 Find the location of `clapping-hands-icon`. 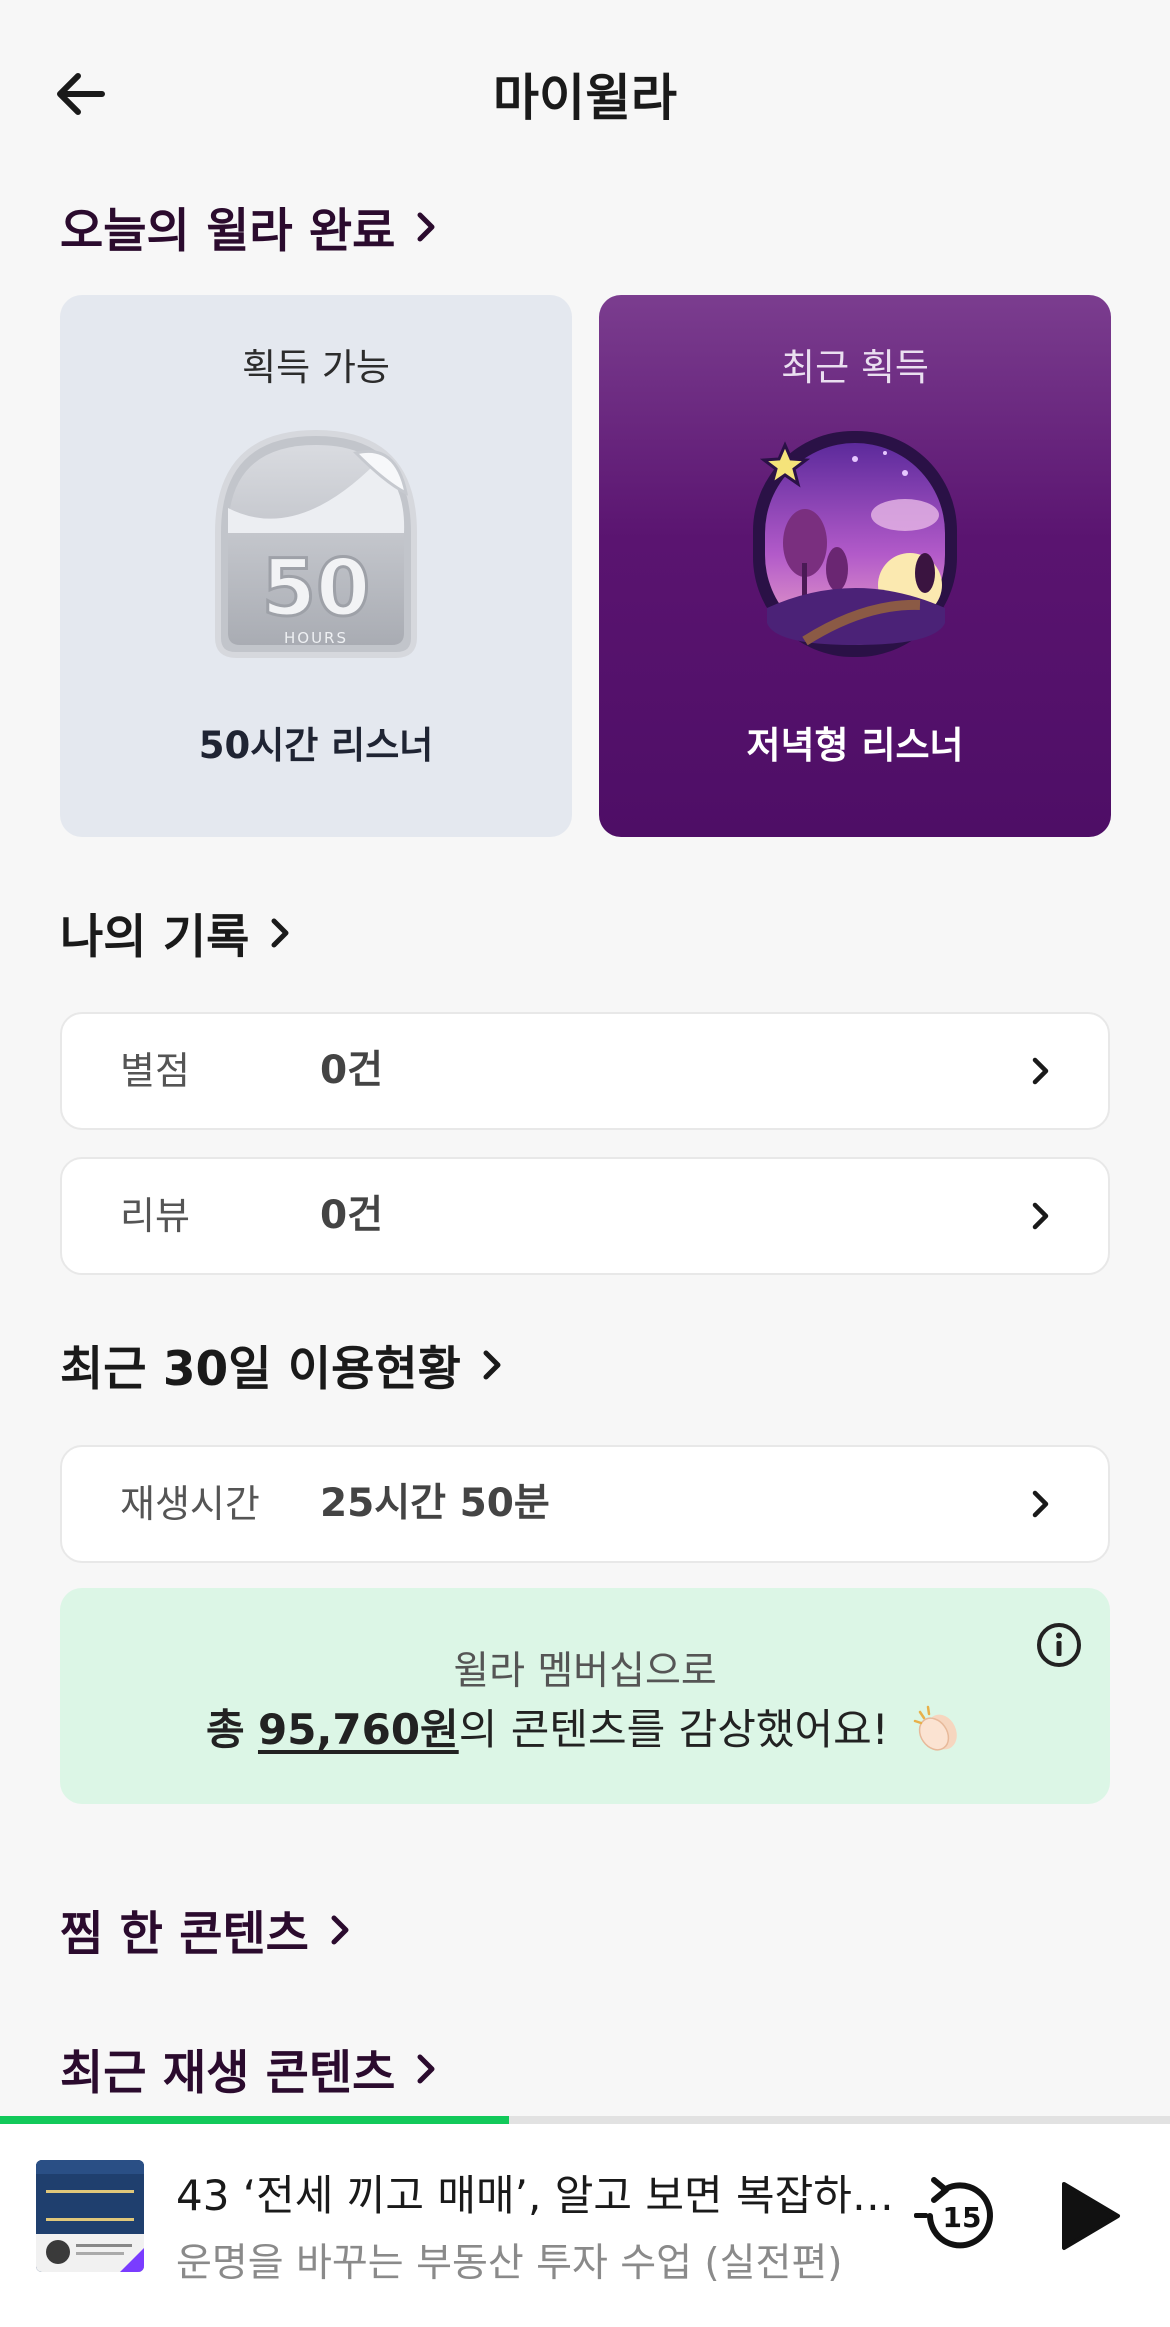

clapping-hands-icon is located at coordinates (935, 1728).